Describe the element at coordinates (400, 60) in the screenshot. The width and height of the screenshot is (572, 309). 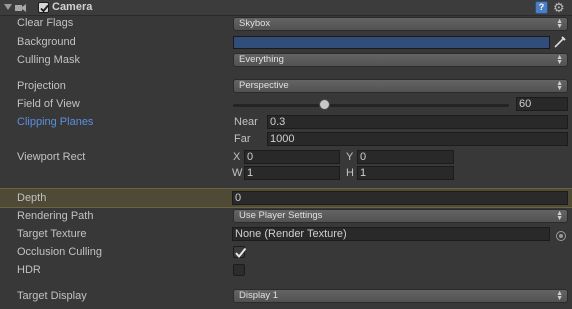
I see `culling-mask-dropdown: Everything ▲ ▼` at that location.